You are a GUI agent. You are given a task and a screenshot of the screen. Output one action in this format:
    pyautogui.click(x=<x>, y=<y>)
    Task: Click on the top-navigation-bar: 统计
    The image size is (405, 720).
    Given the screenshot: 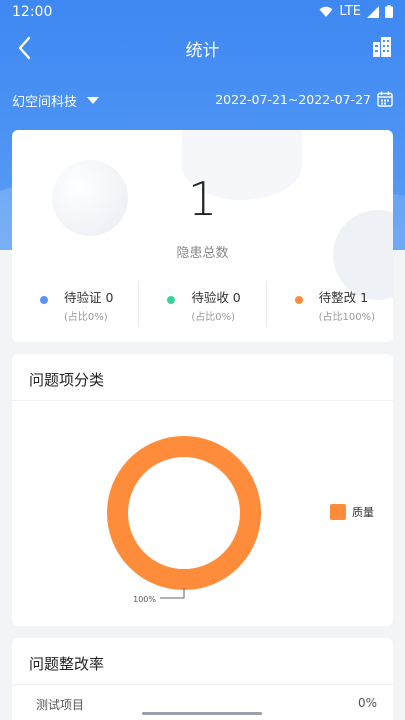 What is the action you would take?
    pyautogui.click(x=202, y=48)
    